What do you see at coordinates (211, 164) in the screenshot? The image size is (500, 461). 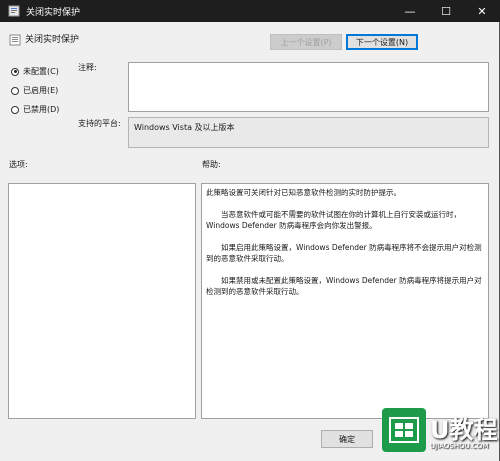 I see `help-label: 帮助:` at bounding box center [211, 164].